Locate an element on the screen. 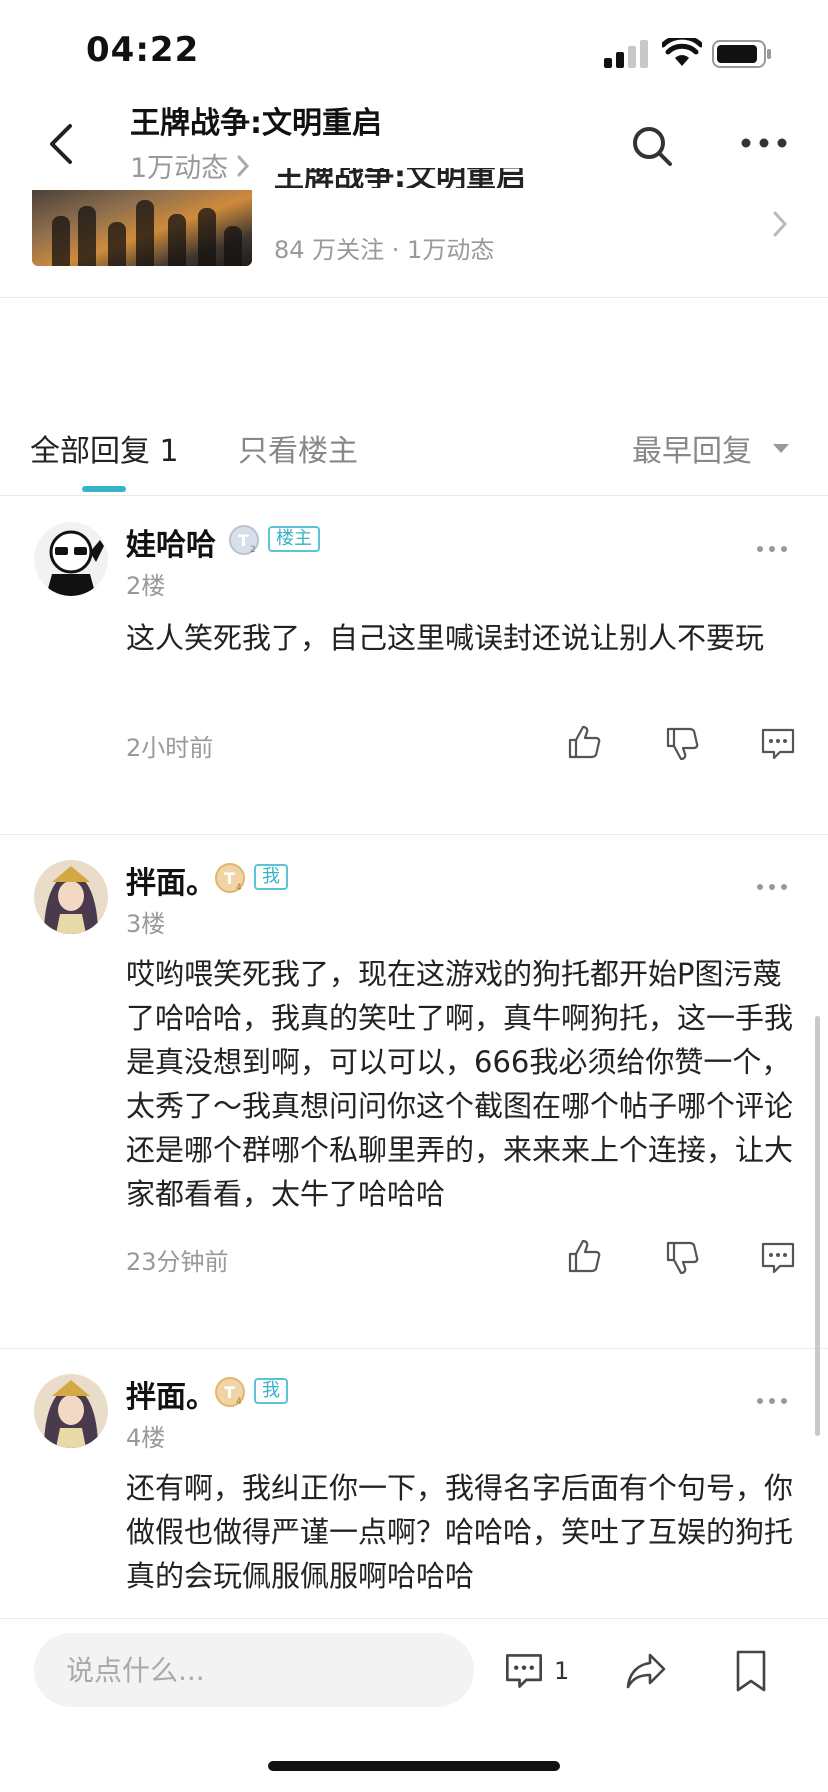 The image size is (828, 1792). nav-subtitle-link: 1万动态 is located at coordinates (190, 165).